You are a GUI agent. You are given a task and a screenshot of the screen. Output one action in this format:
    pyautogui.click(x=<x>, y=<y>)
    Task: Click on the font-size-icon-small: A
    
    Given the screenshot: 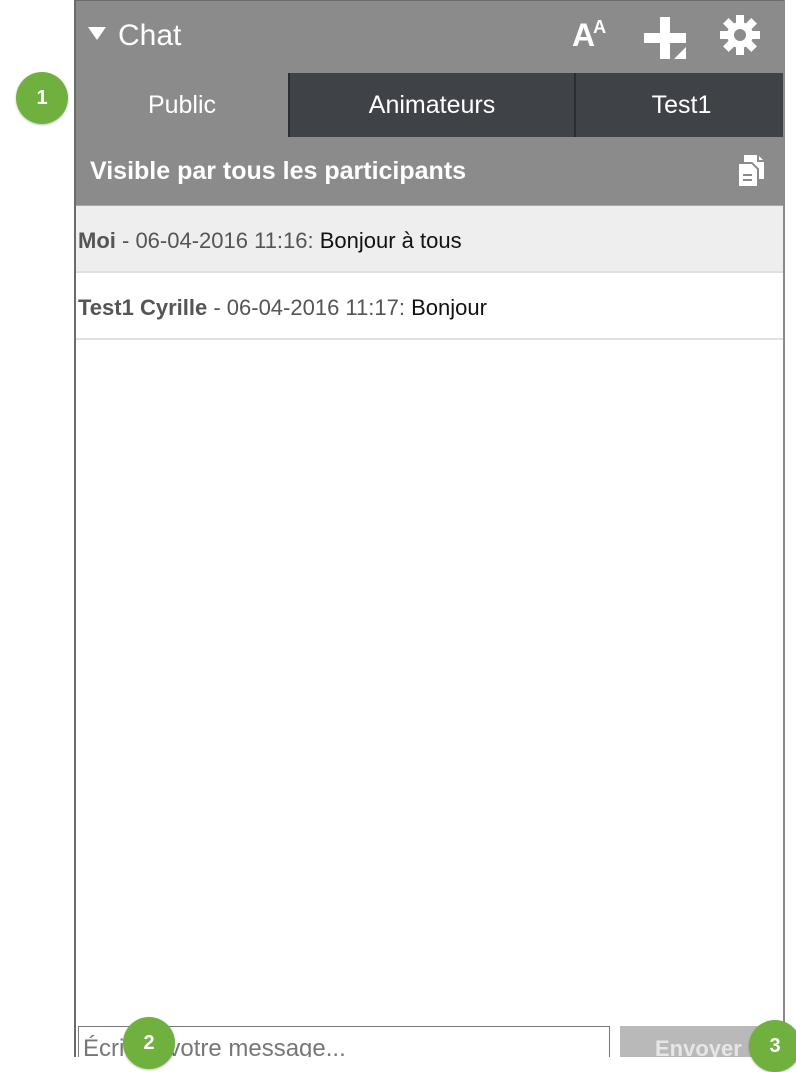 What is the action you would take?
    pyautogui.click(x=599, y=27)
    